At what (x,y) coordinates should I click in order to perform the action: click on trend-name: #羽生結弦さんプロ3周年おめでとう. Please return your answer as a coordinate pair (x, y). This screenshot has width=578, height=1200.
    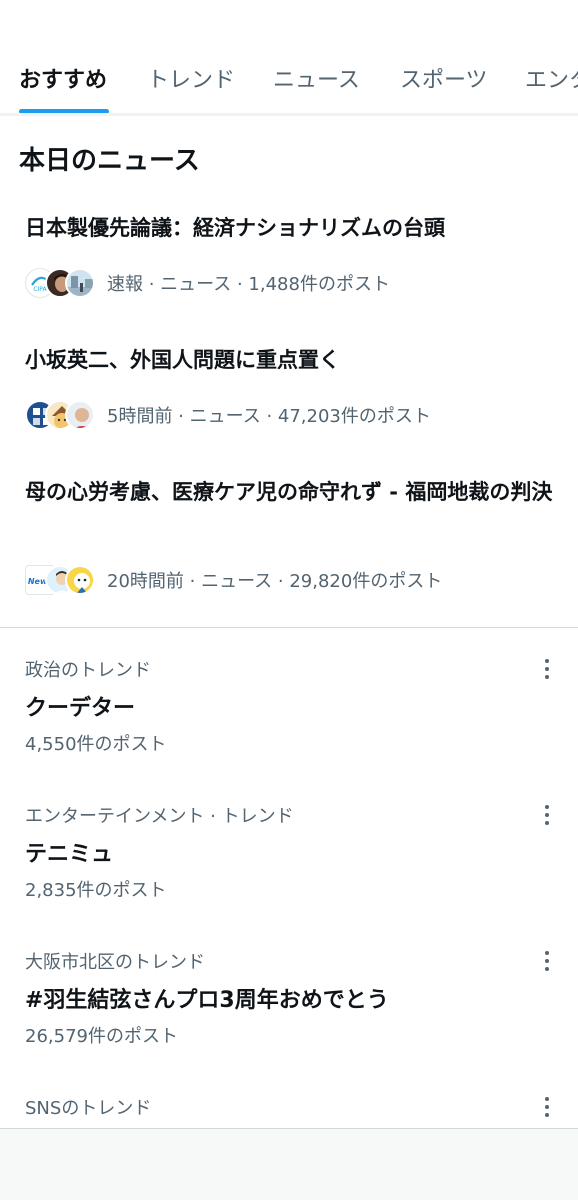
    Looking at the image, I should click on (207, 1000).